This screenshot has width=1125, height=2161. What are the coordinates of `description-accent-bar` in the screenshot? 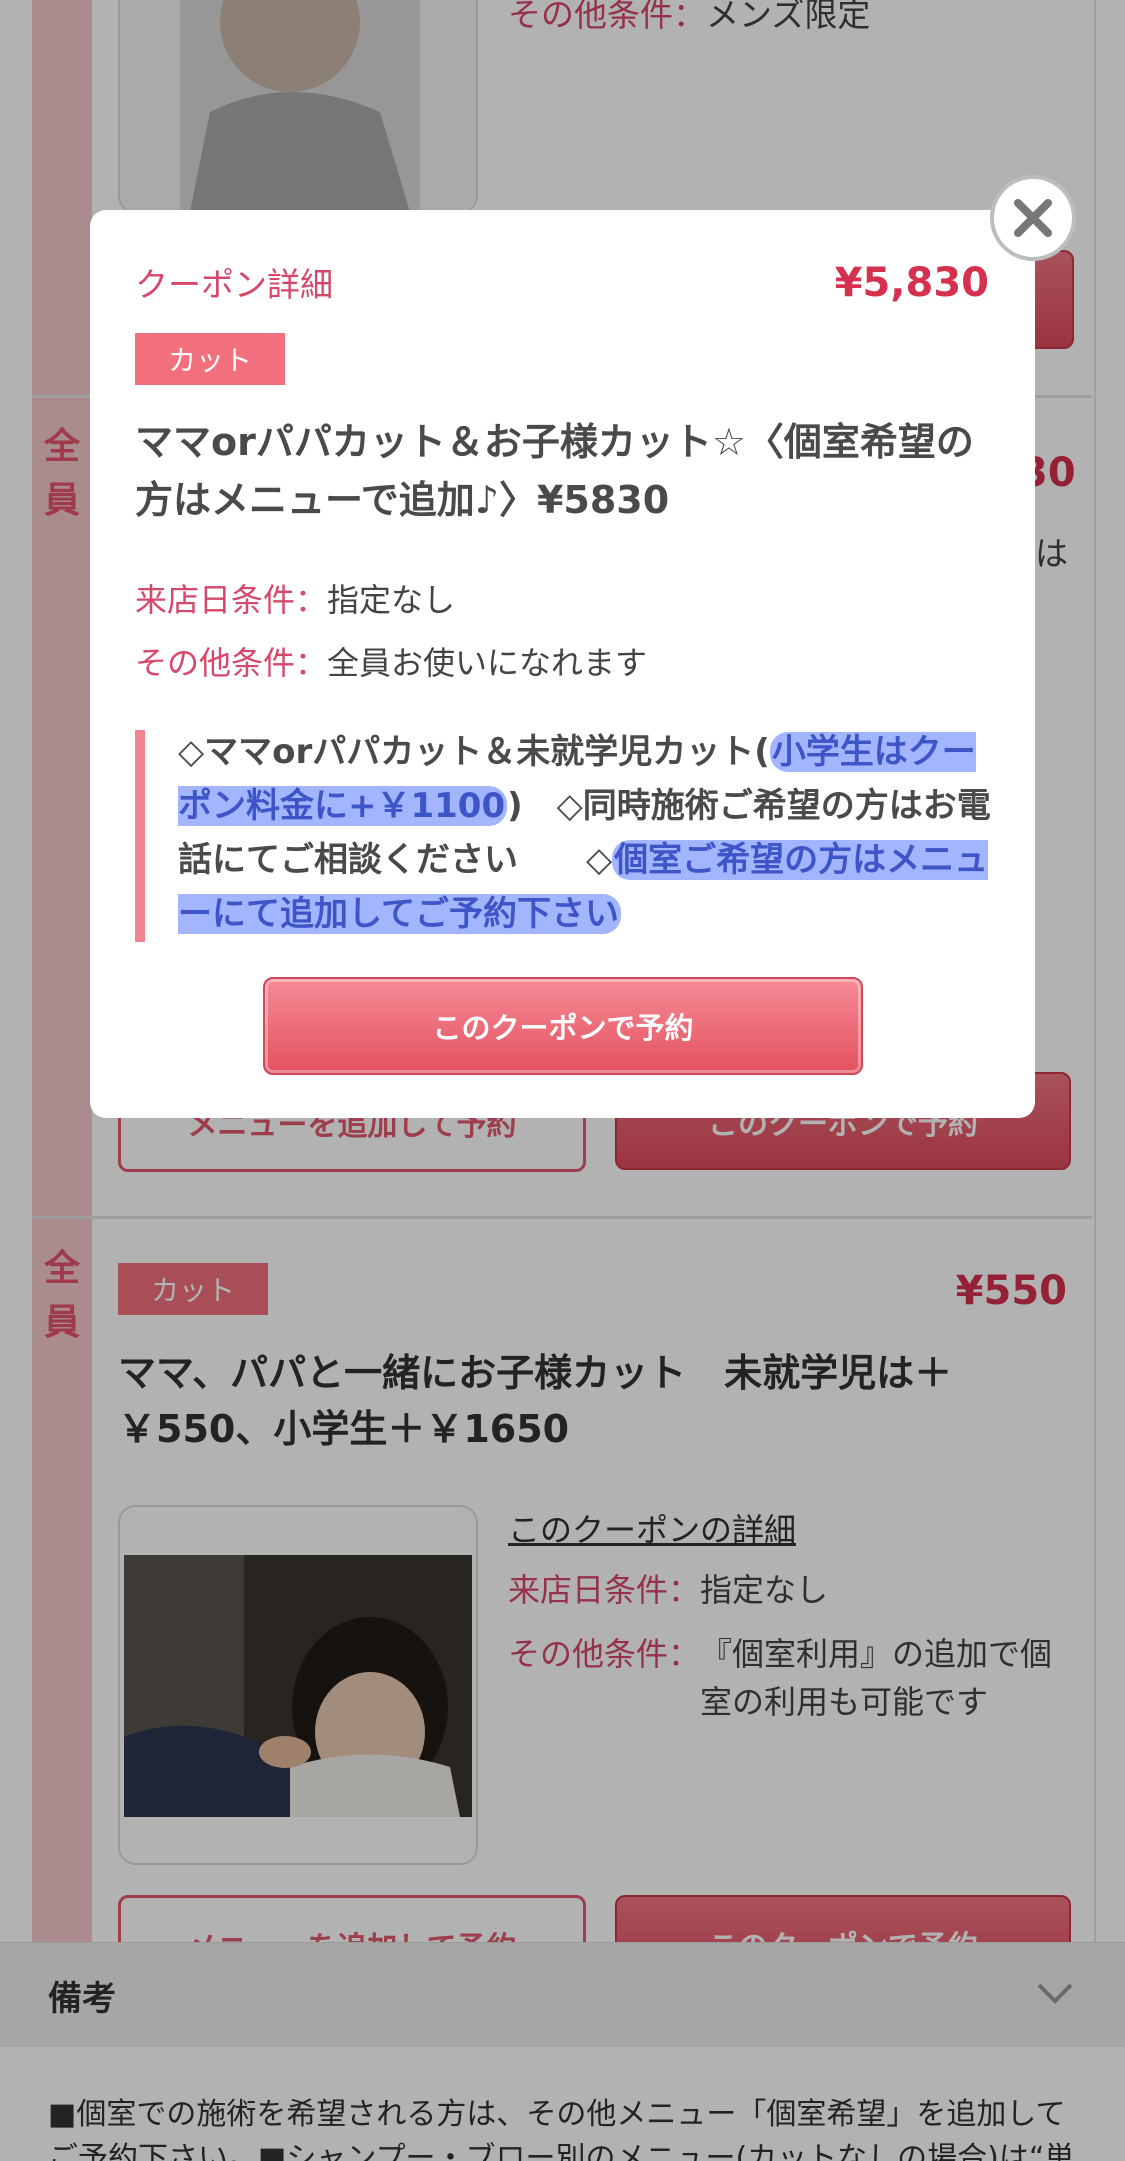 It's located at (140, 836).